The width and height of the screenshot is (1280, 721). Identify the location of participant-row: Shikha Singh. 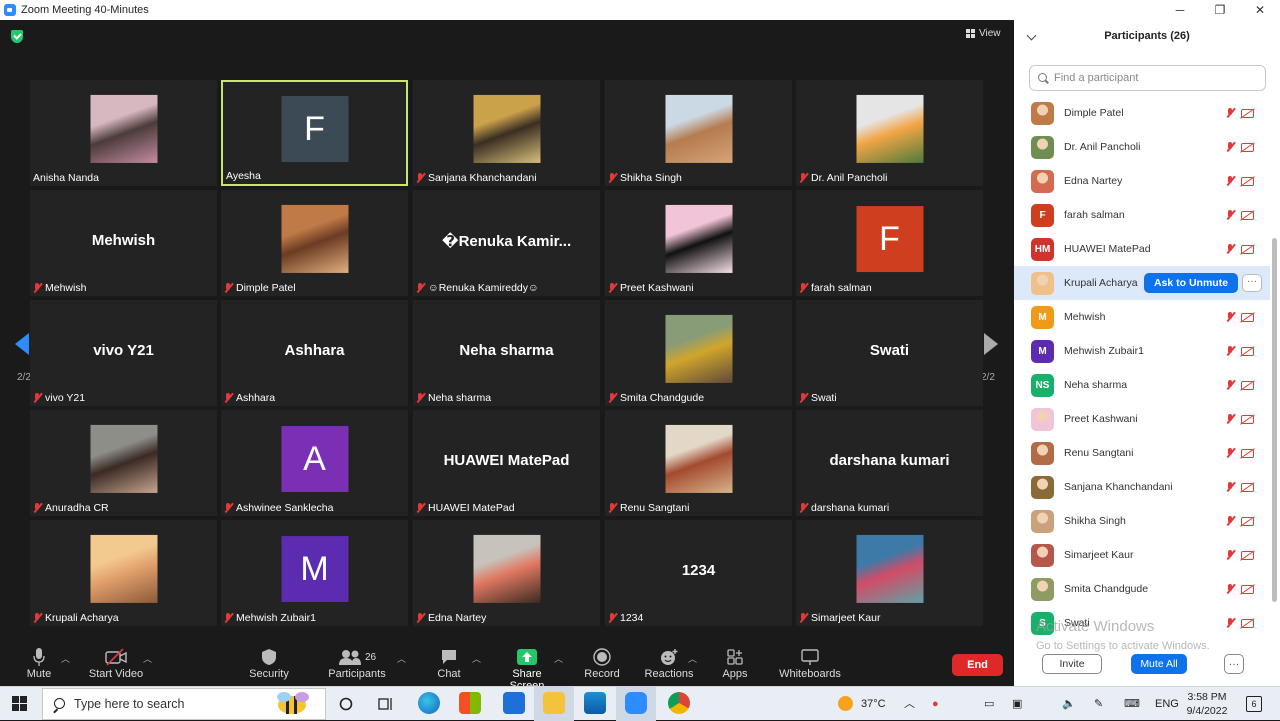
(1142, 521).